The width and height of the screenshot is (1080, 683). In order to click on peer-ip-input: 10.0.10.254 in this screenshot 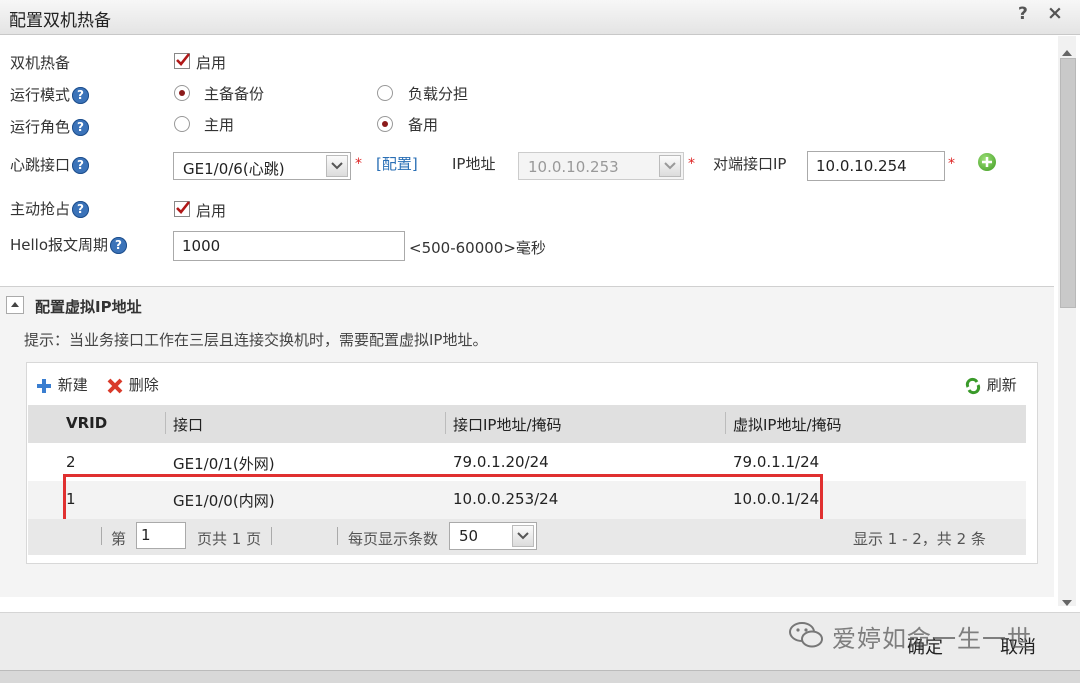, I will do `click(876, 166)`.